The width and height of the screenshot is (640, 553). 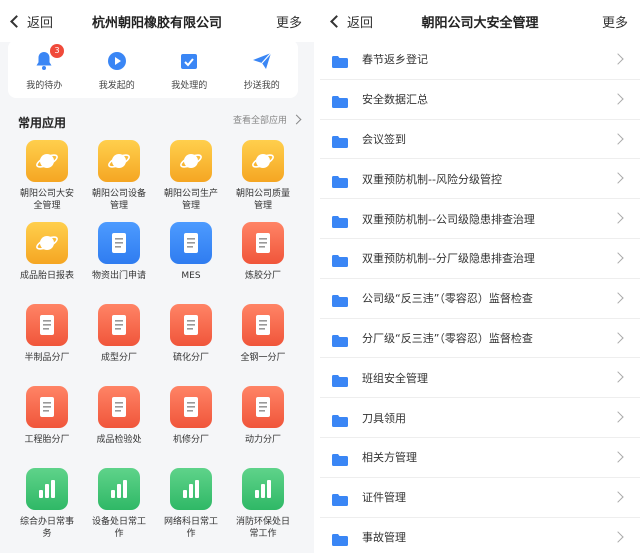 What do you see at coordinates (47, 181) in the screenshot?
I see `app-tile: 朝阳公司大安全管理` at bounding box center [47, 181].